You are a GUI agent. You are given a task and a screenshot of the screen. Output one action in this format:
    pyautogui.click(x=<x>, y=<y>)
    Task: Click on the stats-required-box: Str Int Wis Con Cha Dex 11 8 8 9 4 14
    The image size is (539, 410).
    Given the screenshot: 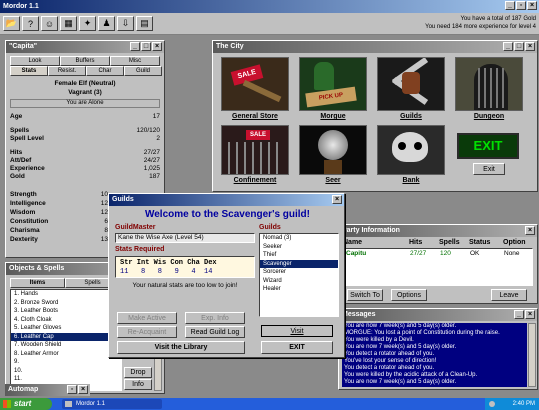 What is the action you would take?
    pyautogui.click(x=185, y=267)
    